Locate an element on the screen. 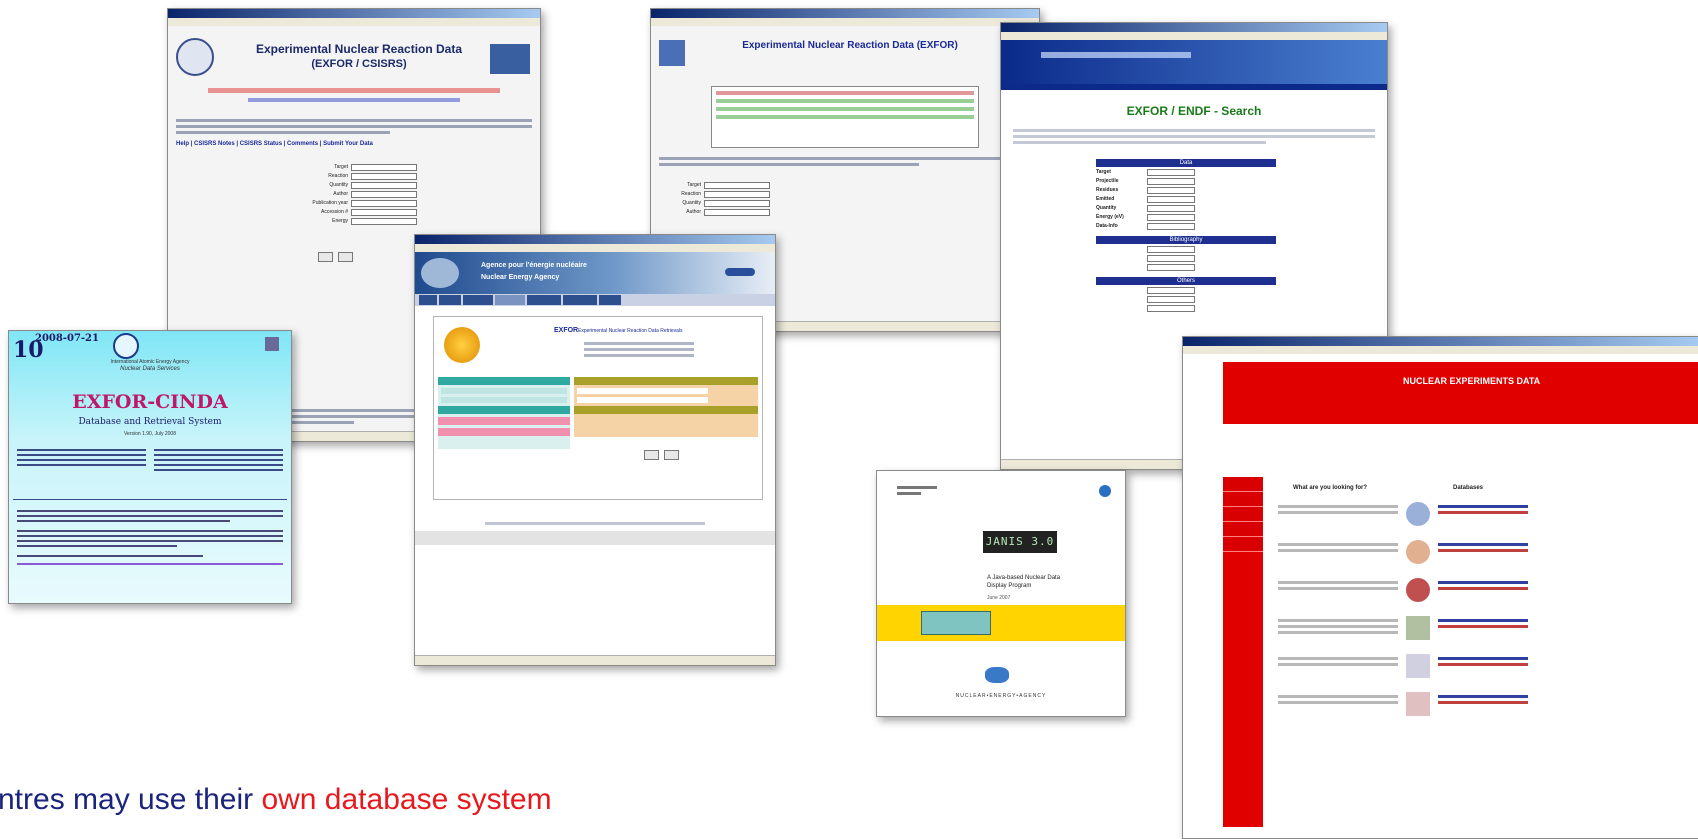 The width and height of the screenshot is (1698, 839). brochure-desc-2: Display Program is located at coordinates (1009, 586).